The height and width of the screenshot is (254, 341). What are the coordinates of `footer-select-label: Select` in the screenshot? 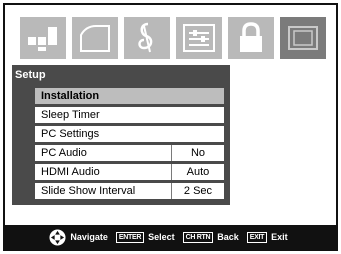 It's located at (161, 237).